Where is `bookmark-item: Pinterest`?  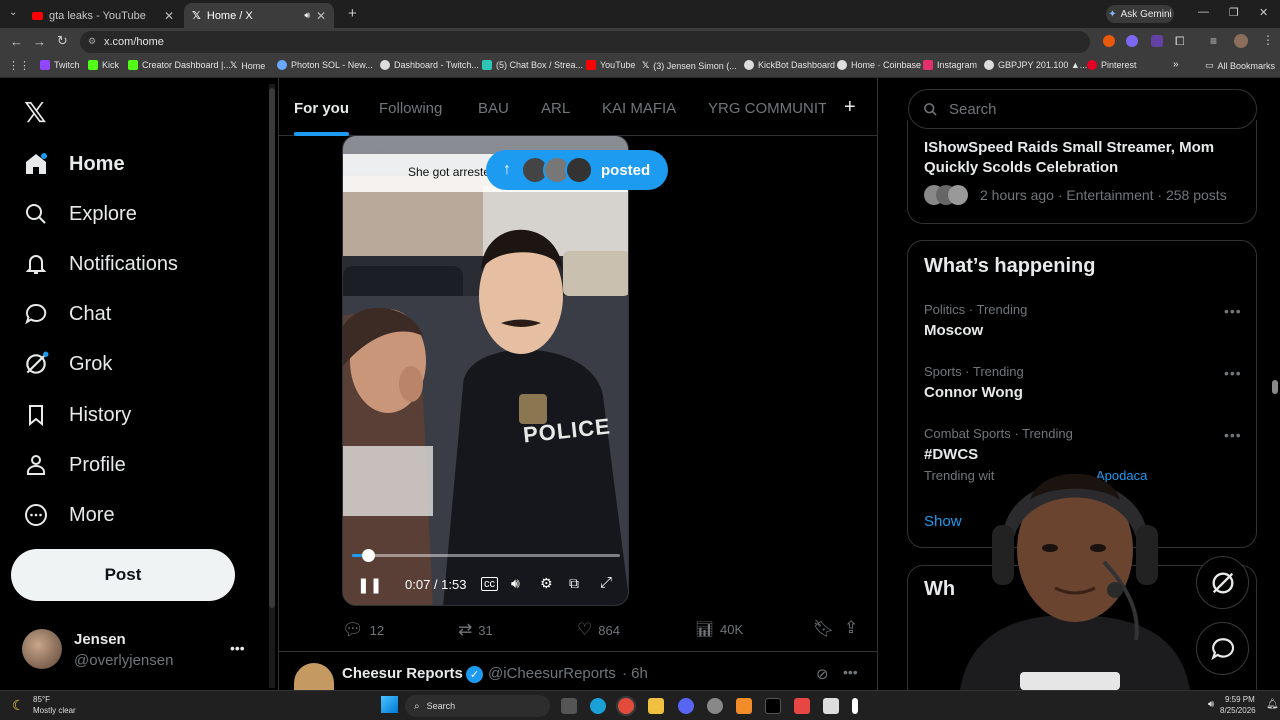 bookmark-item: Pinterest is located at coordinates (1112, 65).